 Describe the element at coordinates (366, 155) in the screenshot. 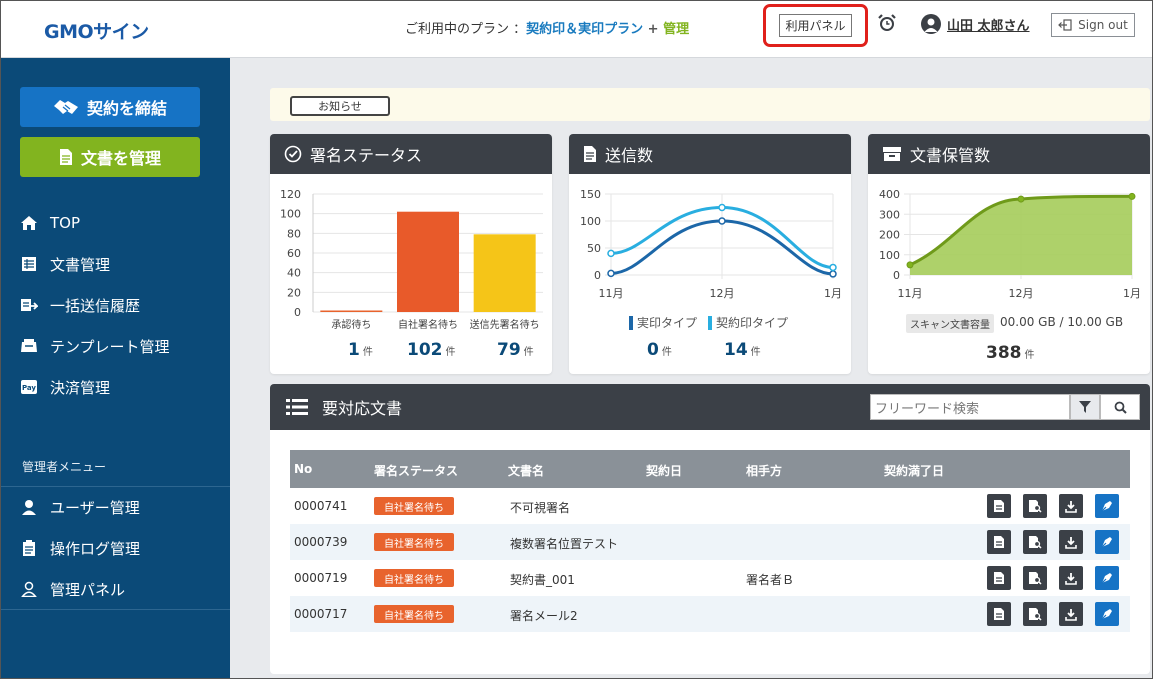

I see `card-title: 署名ステータス` at that location.